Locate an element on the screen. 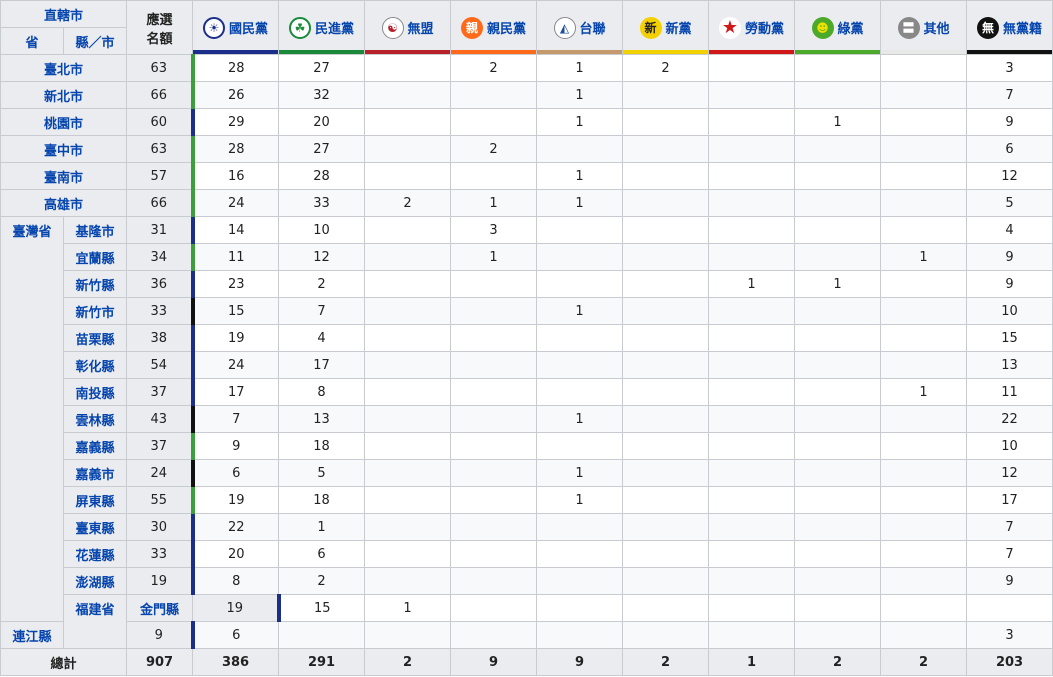 The width and height of the screenshot is (1053, 677). party-seat-cell-kmt: 28 is located at coordinates (235, 149).